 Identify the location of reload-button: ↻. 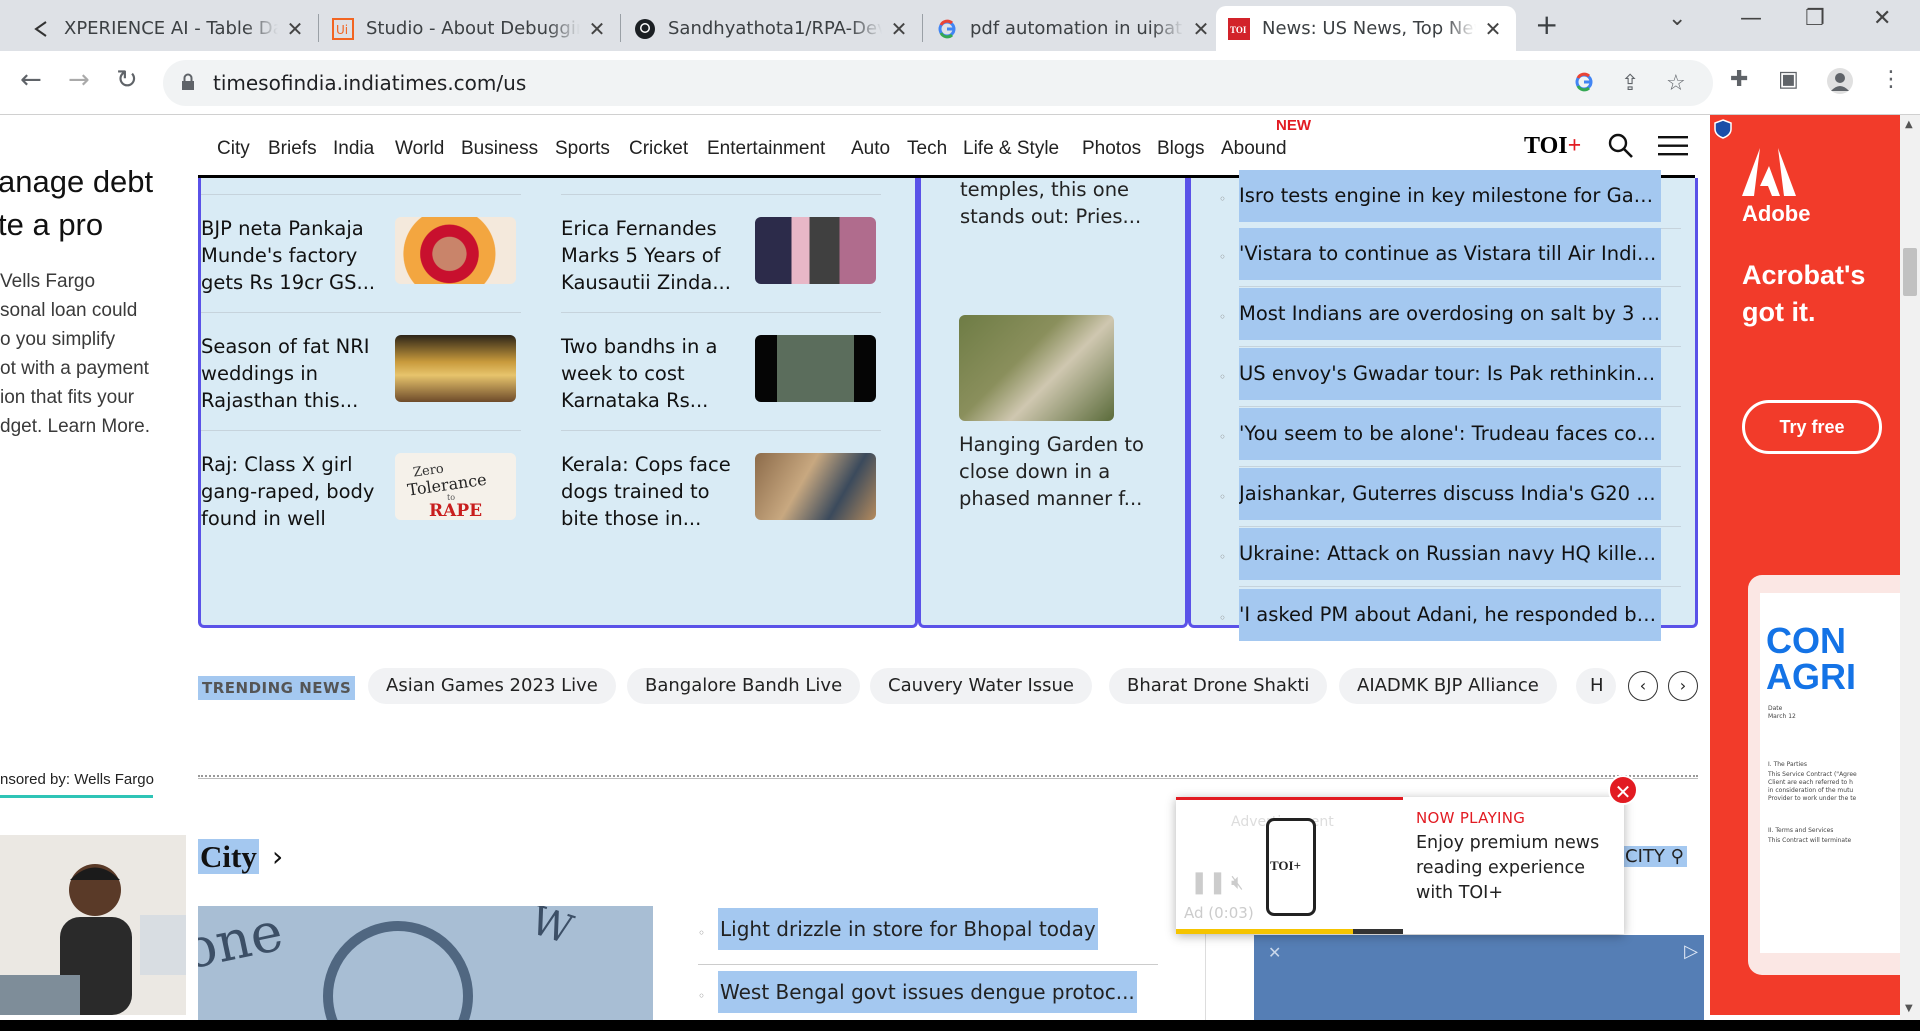
(127, 80).